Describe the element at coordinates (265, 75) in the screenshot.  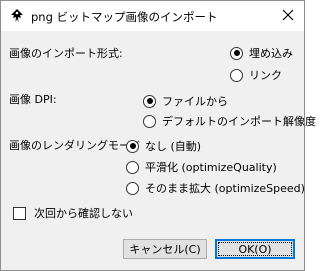
I see `radio-link-label: リンク` at that location.